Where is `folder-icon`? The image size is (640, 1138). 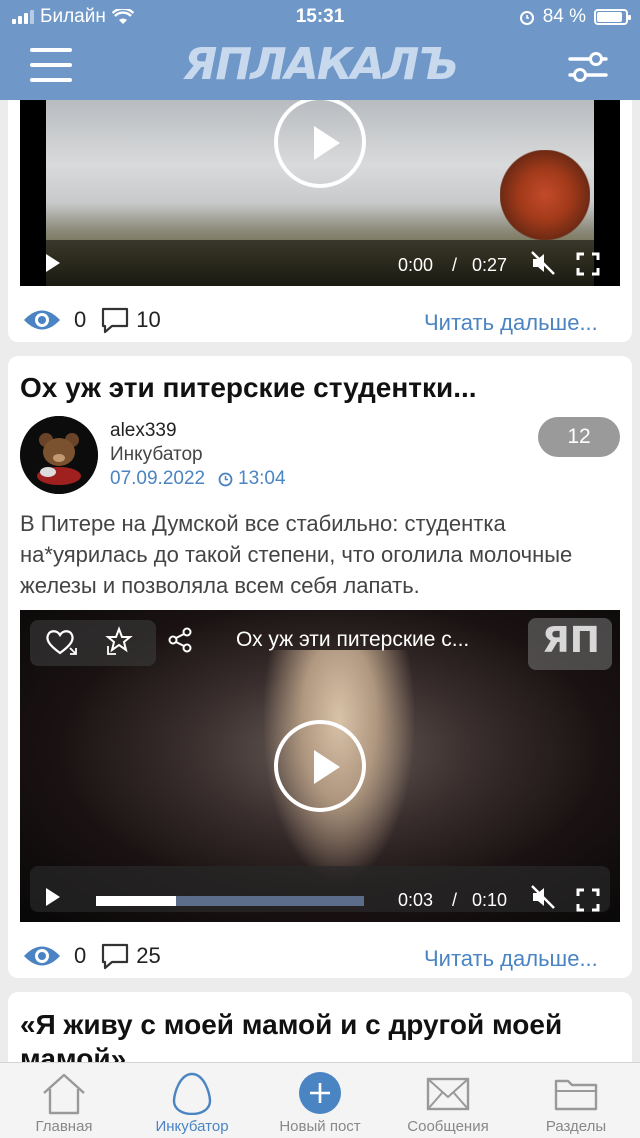
folder-icon is located at coordinates (576, 1095).